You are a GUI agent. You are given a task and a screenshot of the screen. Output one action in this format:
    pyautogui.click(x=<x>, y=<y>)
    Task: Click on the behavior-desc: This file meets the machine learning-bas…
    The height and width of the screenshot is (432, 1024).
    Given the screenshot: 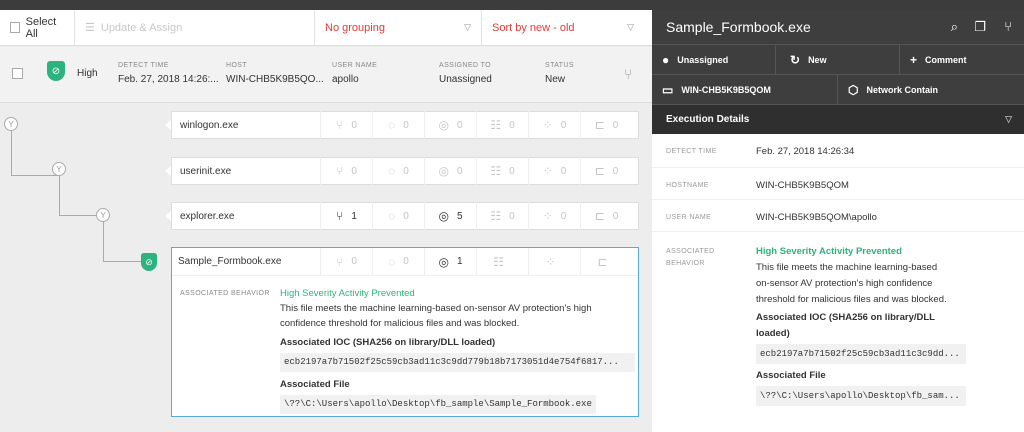 What is the action you would take?
    pyautogui.click(x=436, y=308)
    